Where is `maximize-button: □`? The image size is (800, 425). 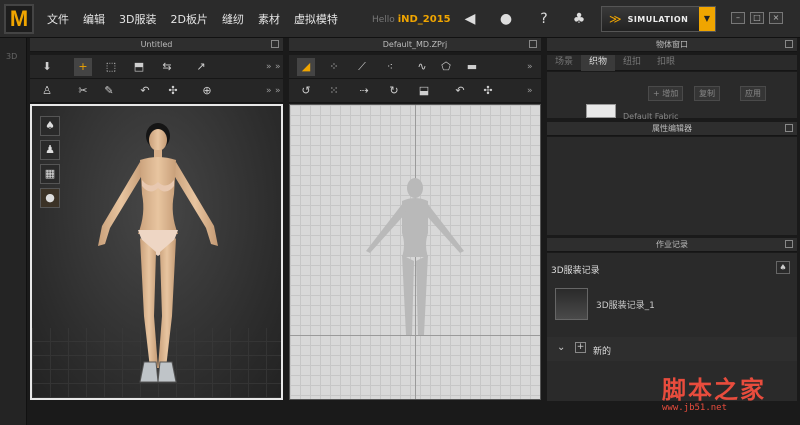
maximize-button: □ is located at coordinates (757, 18).